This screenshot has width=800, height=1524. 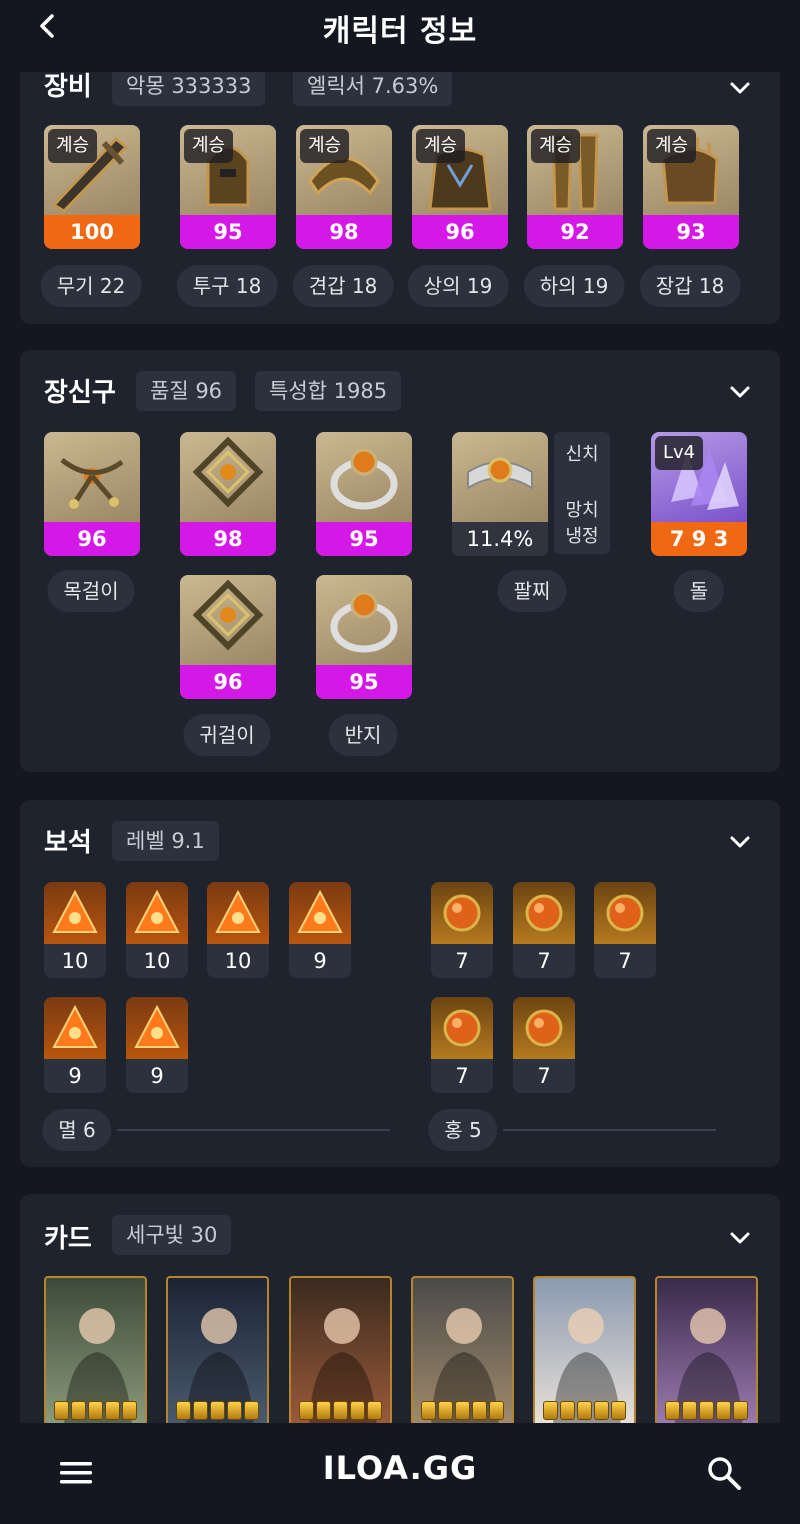 I want to click on bottom-bar: ILOA.GG, so click(x=400, y=1473).